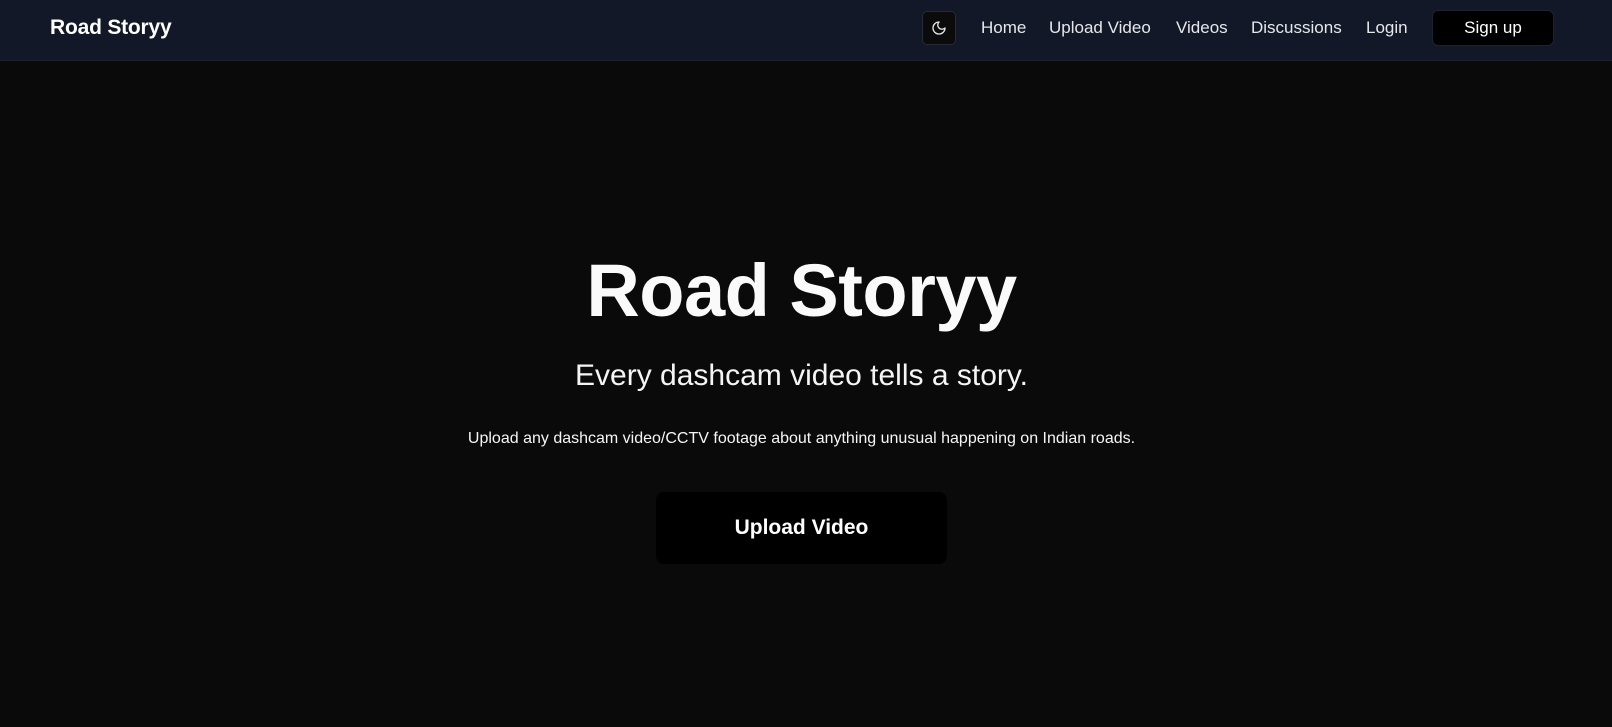 The image size is (1612, 727). Describe the element at coordinates (801, 375) in the screenshot. I see `hero-subtitle: Every dashcam video tells a story.` at that location.